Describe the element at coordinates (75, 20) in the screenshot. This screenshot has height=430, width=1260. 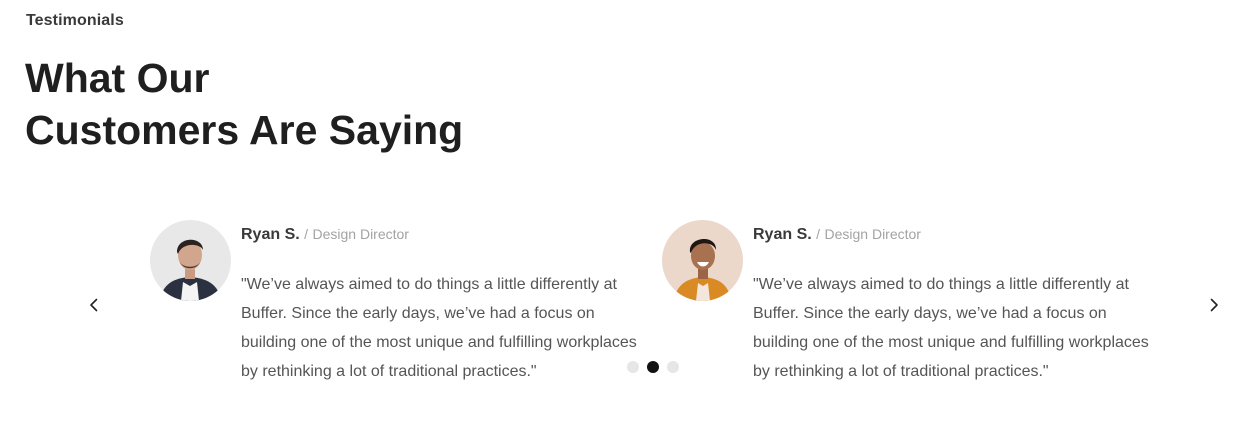
I see `section-eyebrow: Testimonials` at that location.